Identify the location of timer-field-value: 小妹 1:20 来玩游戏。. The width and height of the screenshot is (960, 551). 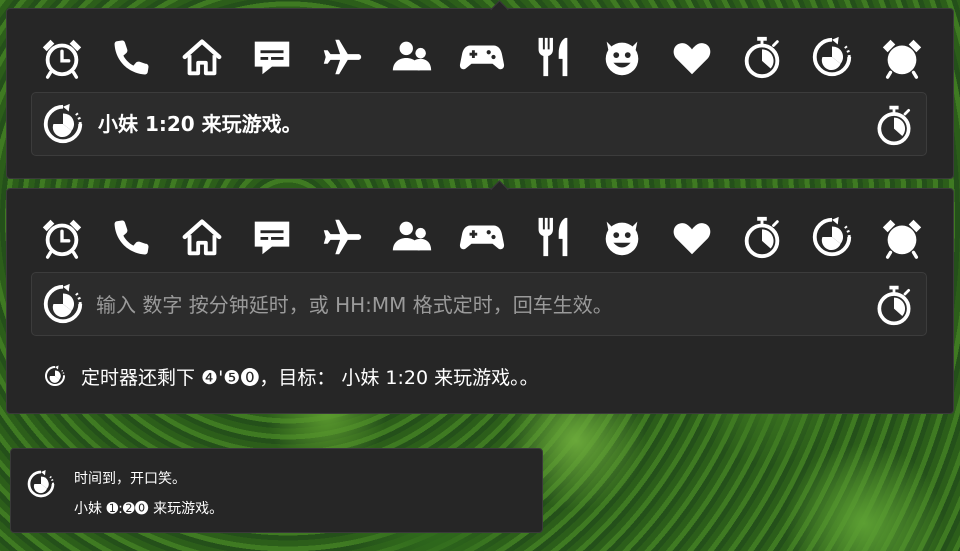
(200, 124).